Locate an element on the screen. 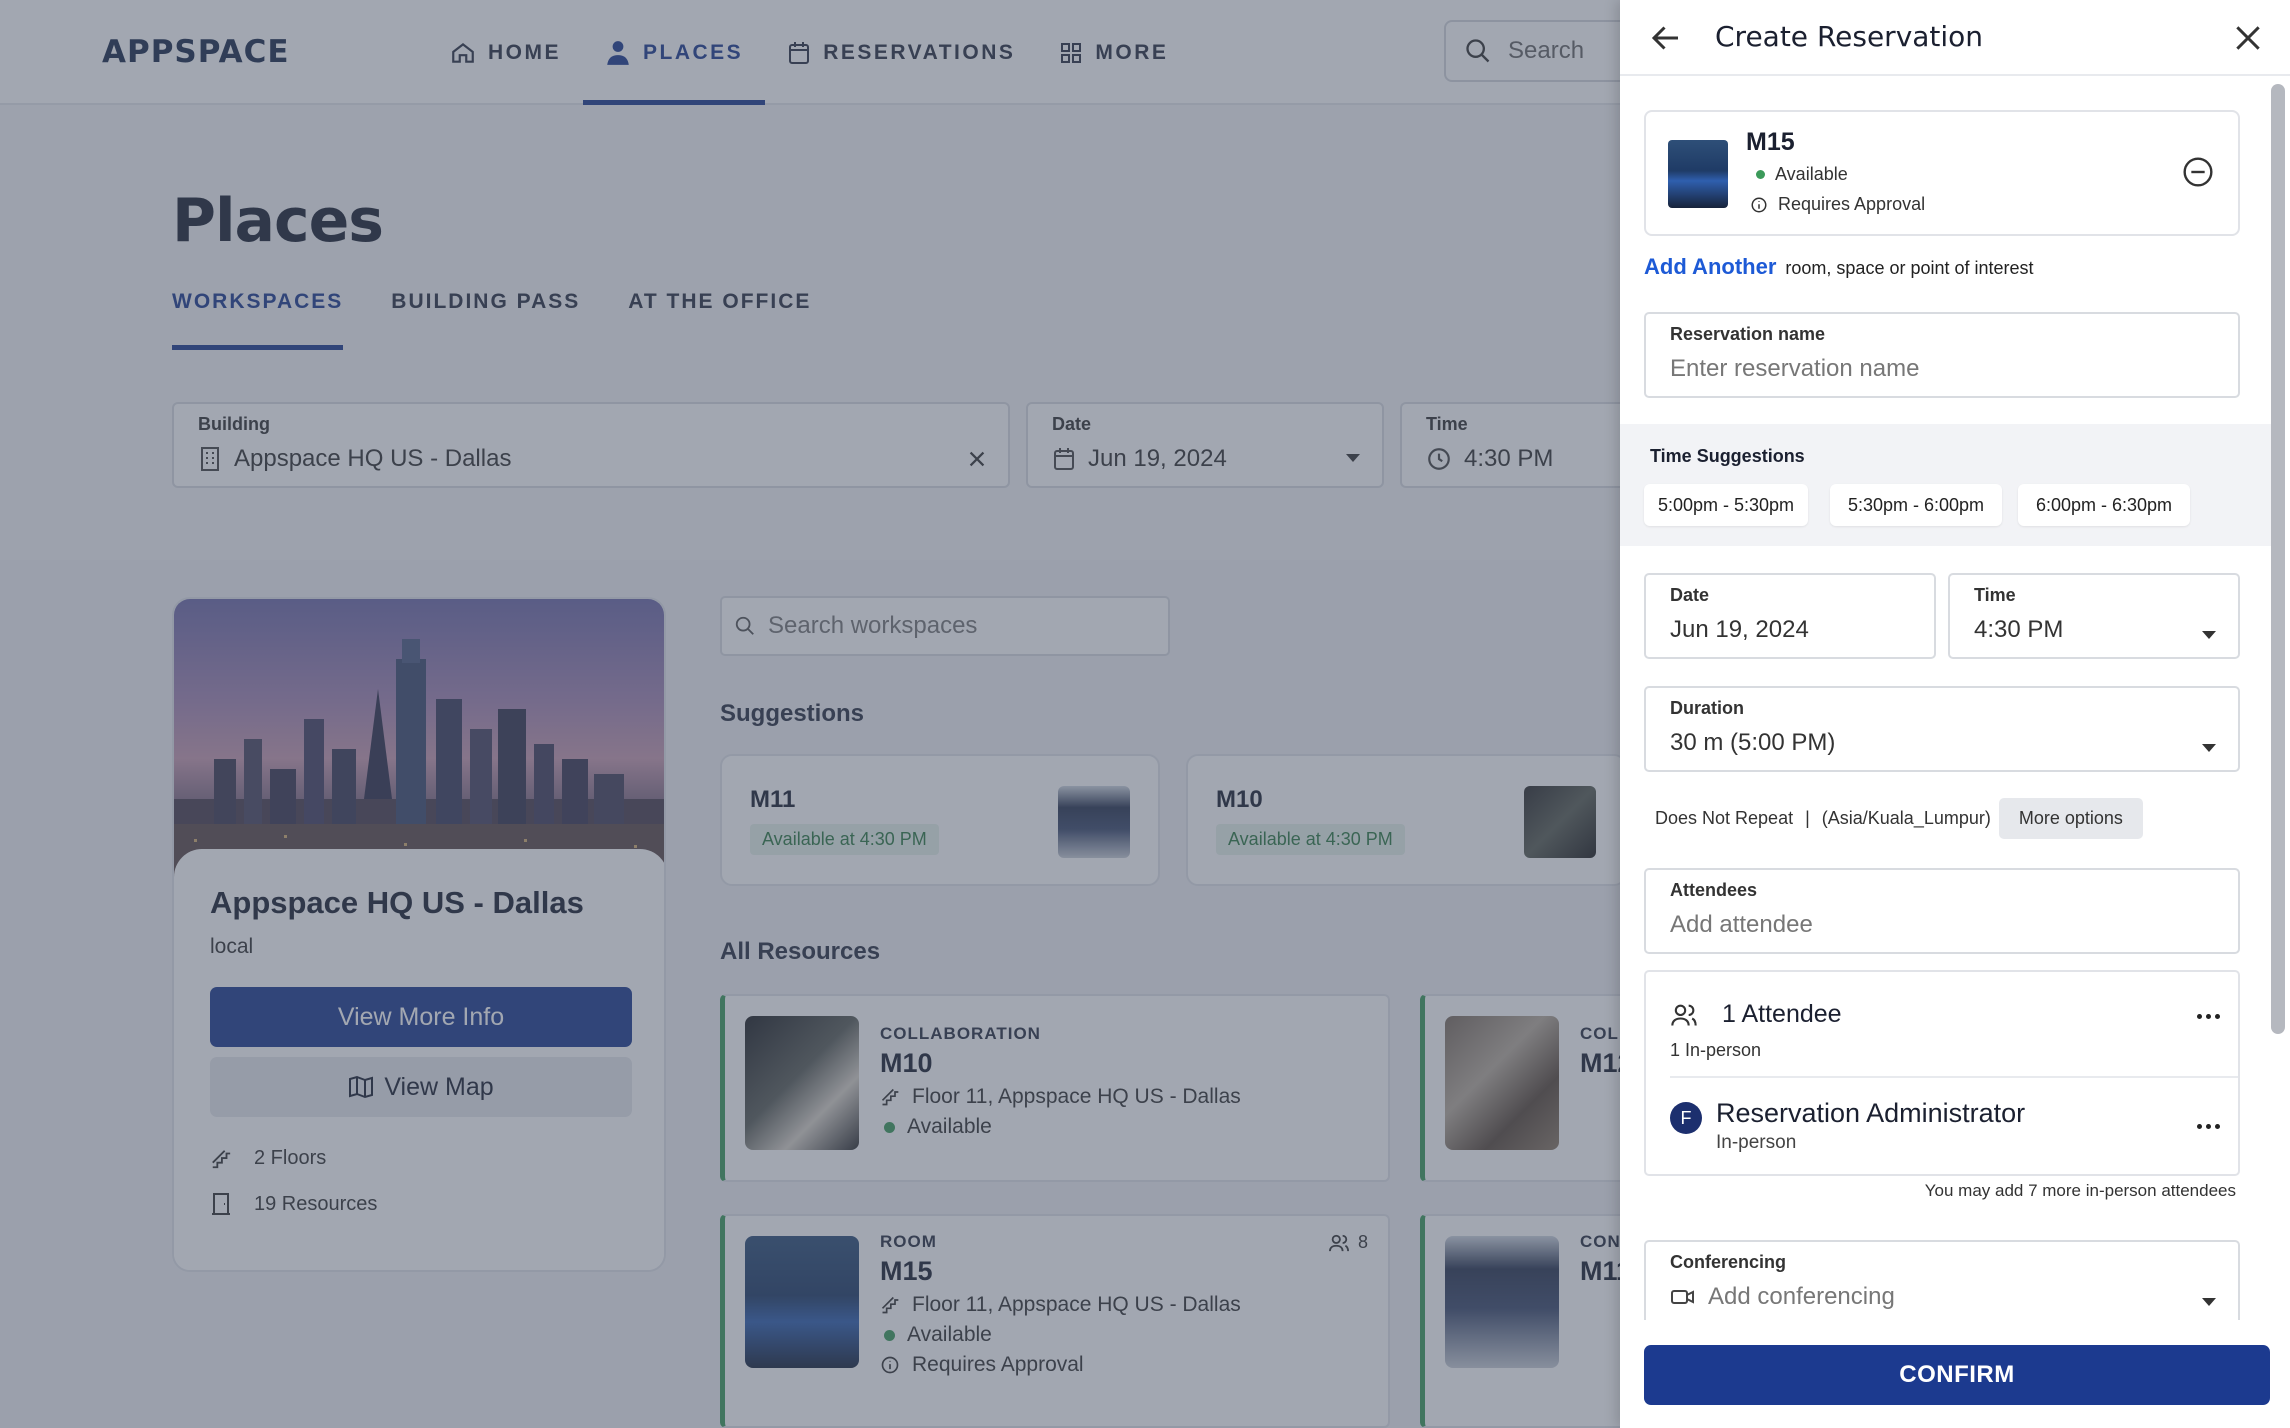 The height and width of the screenshot is (1428, 2290). selected-space-card: M15 Available Requires Approval is located at coordinates (1942, 173).